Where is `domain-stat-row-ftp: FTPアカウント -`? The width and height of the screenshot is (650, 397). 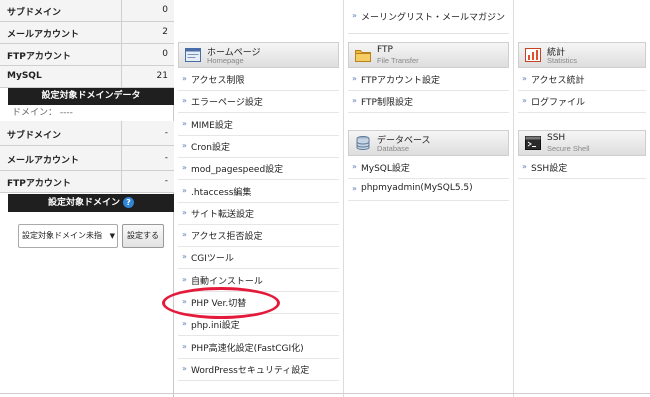 domain-stat-row-ftp: FTPアカウント - is located at coordinates (87, 182).